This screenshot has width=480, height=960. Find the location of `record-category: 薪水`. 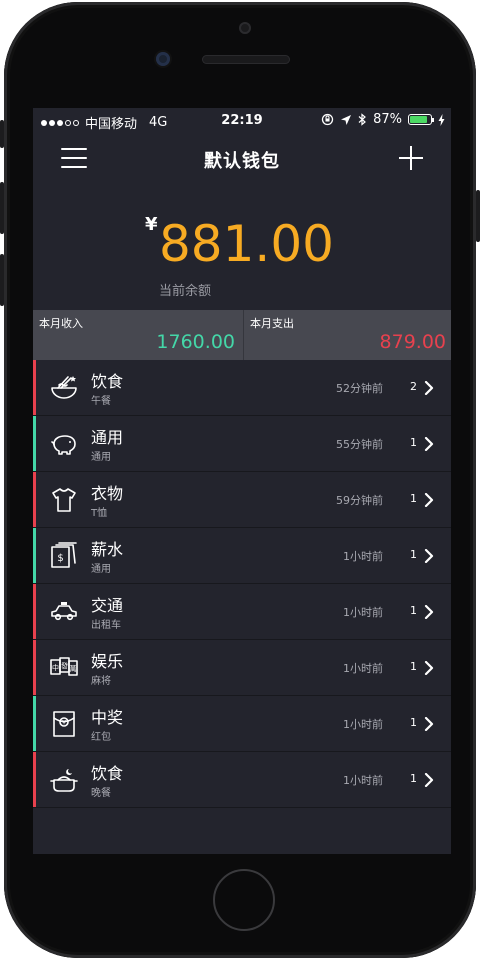

record-category: 薪水 is located at coordinates (107, 549).